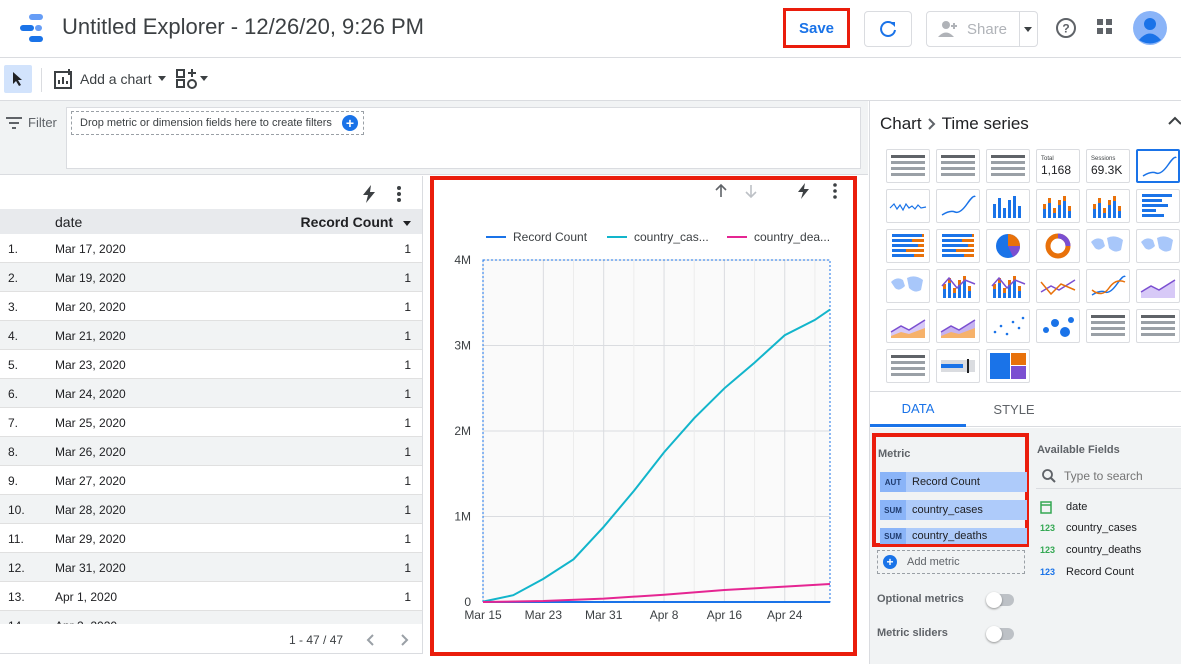  Describe the element at coordinates (1058, 246) in the screenshot. I see `donut-chart-type` at that location.